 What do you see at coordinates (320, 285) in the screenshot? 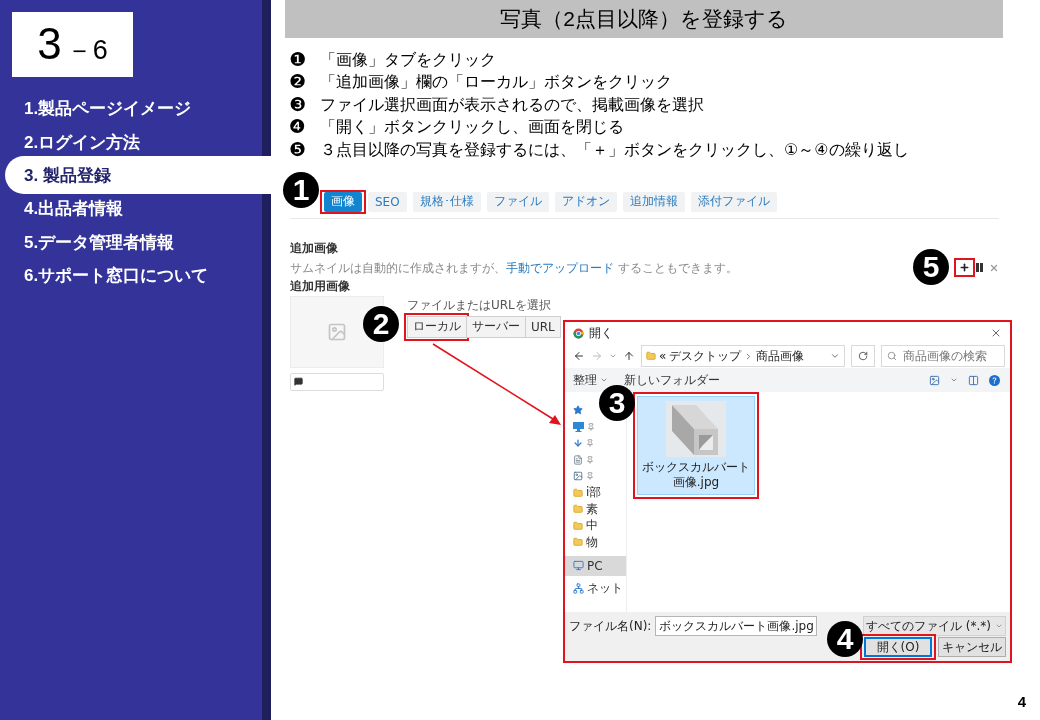
I see `field-label: 追加用画像` at bounding box center [320, 285].